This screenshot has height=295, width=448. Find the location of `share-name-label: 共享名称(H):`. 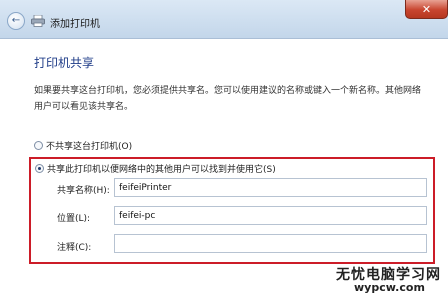

share-name-label: 共享名称(H): is located at coordinates (83, 191).